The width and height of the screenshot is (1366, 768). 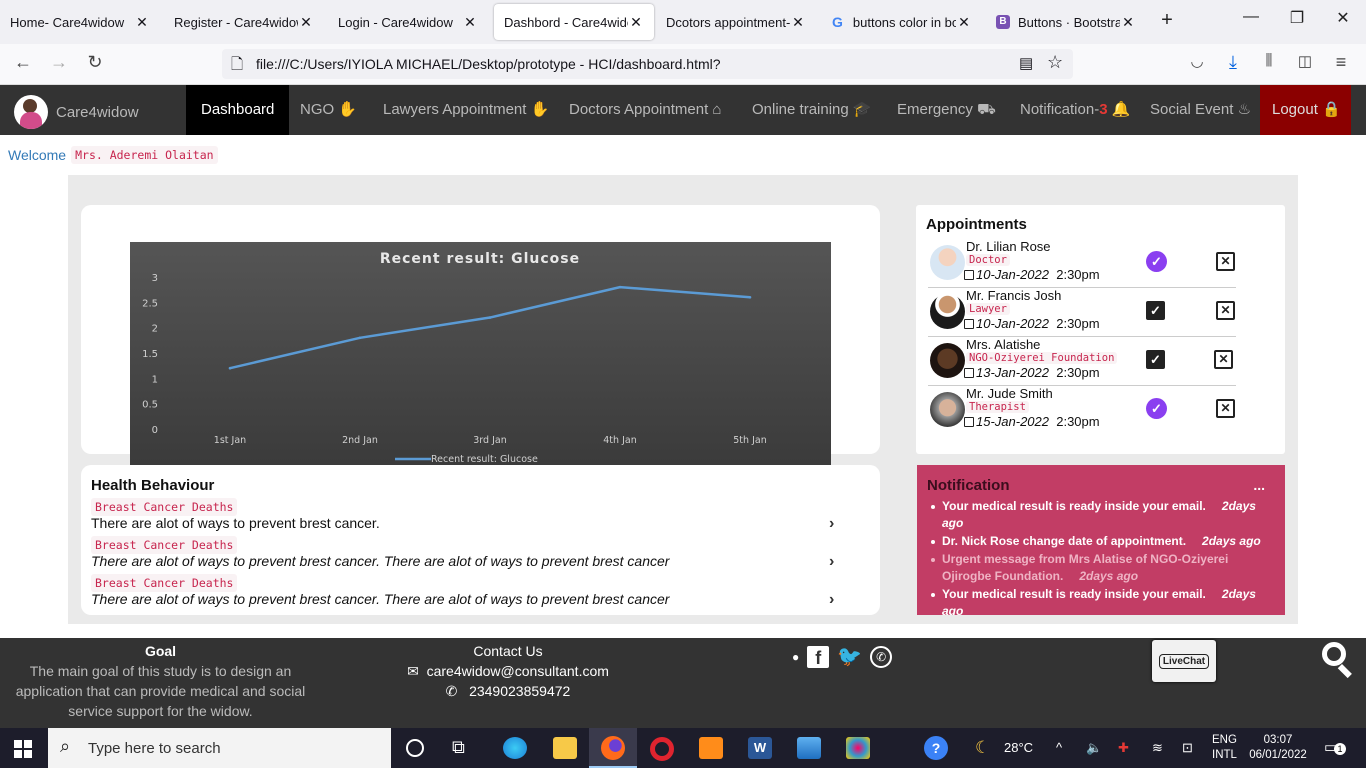 What do you see at coordinates (988, 260) in the screenshot?
I see `appointment-role: Doctor` at bounding box center [988, 260].